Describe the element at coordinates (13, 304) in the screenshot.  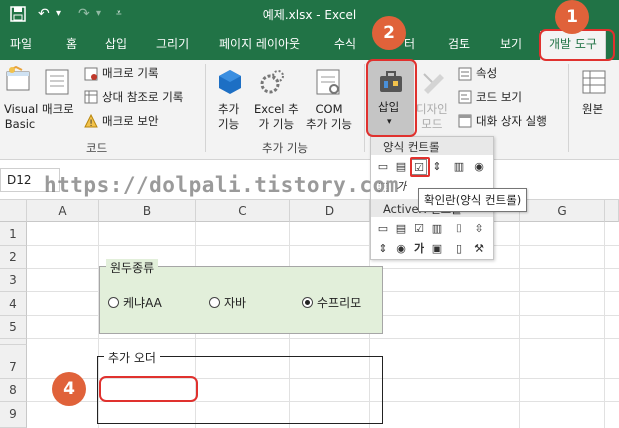
I see `row-header-4: 4` at that location.